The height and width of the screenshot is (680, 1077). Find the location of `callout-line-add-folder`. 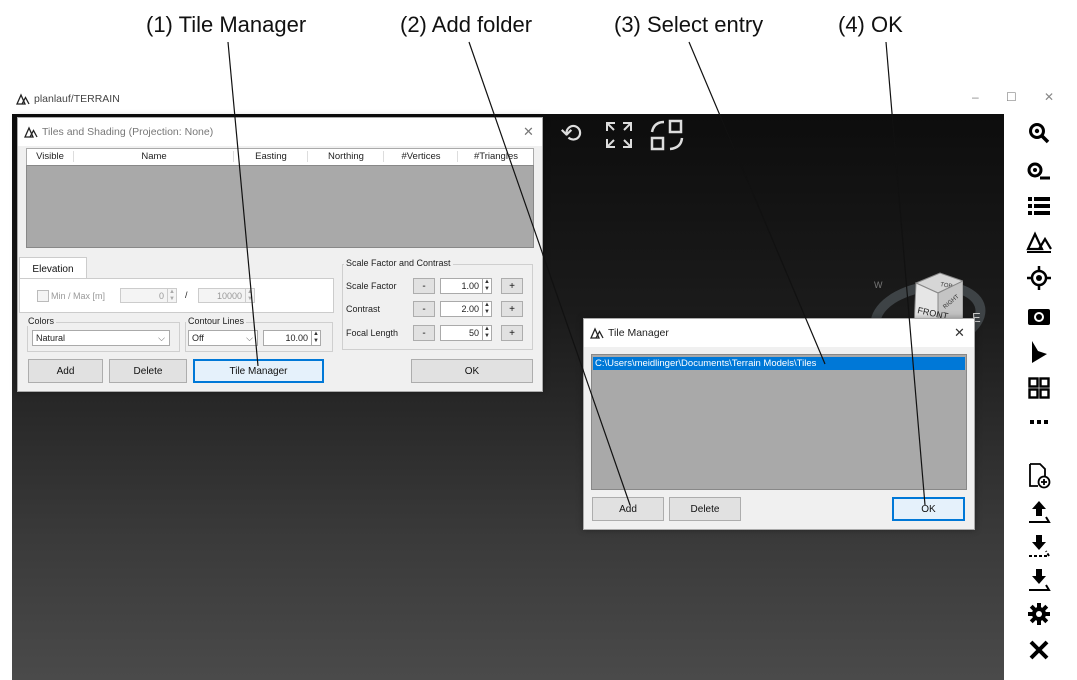

callout-line-add-folder is located at coordinates (549, 273).